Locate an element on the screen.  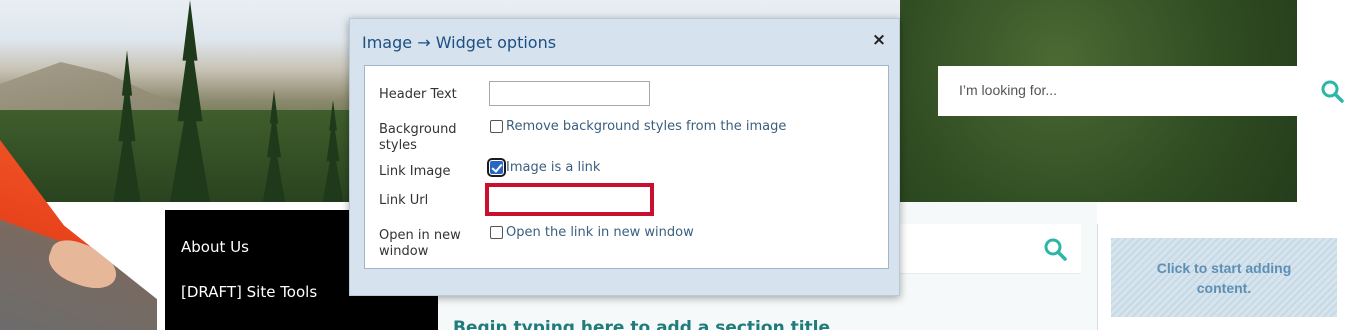
image-is-link-option: Image is a link is located at coordinates (543, 167).